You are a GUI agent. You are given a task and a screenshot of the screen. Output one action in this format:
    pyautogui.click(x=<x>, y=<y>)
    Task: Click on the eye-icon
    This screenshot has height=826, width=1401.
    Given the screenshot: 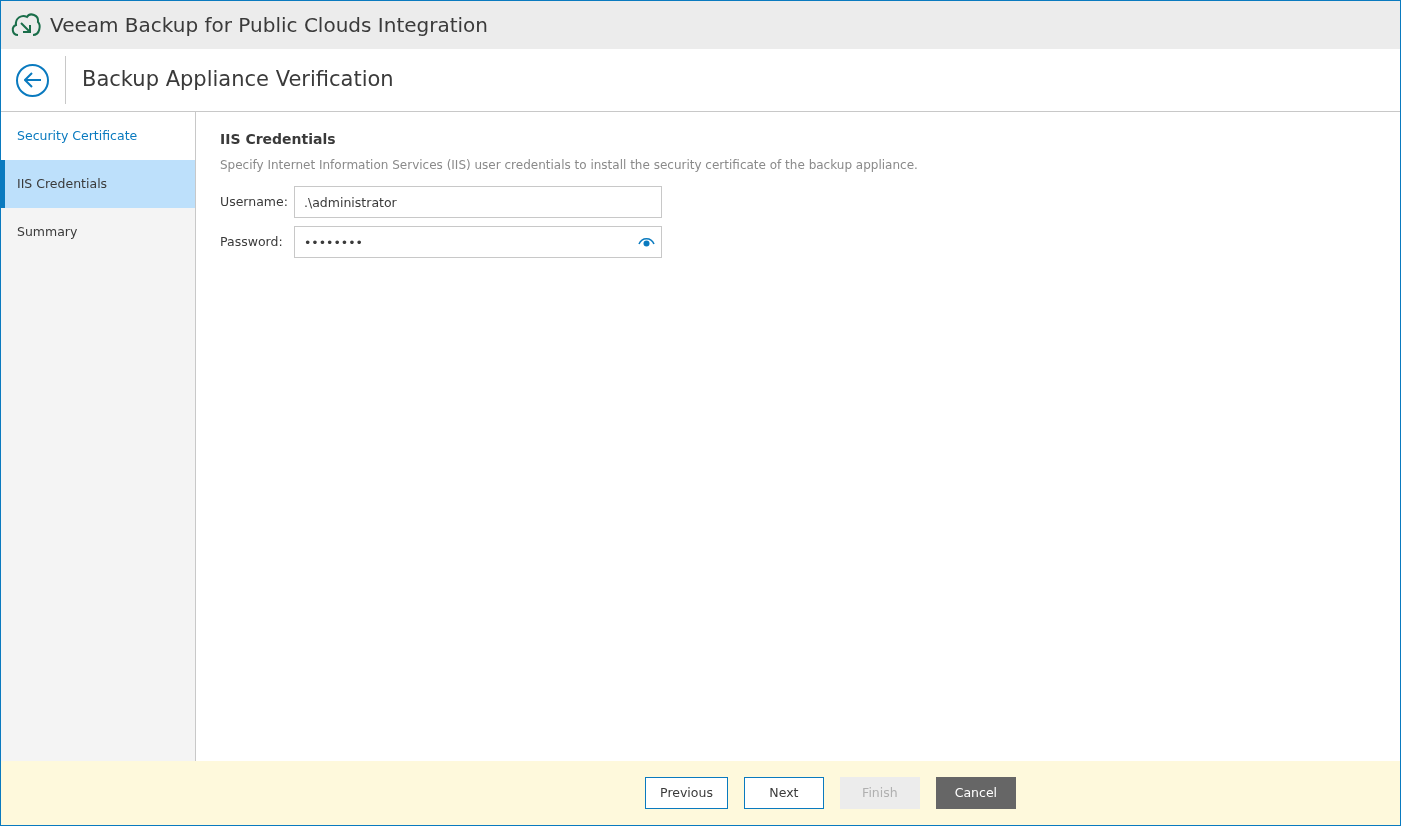 What is the action you would take?
    pyautogui.click(x=646, y=242)
    